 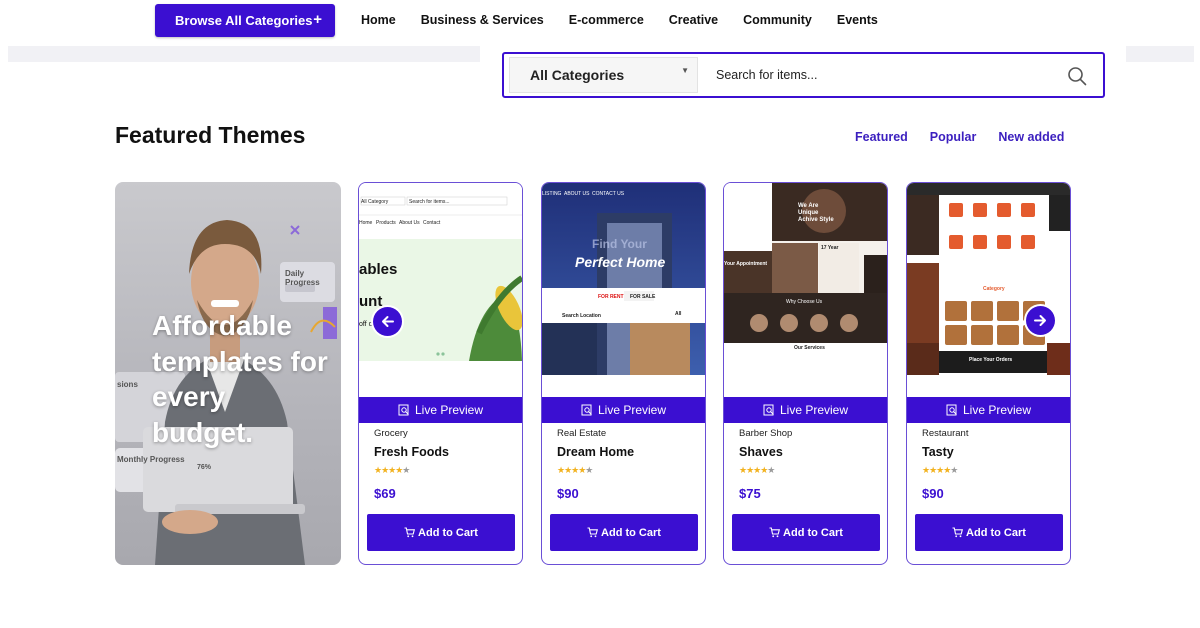 What do you see at coordinates (766, 433) in the screenshot?
I see `theme-category: Barber Shop` at bounding box center [766, 433].